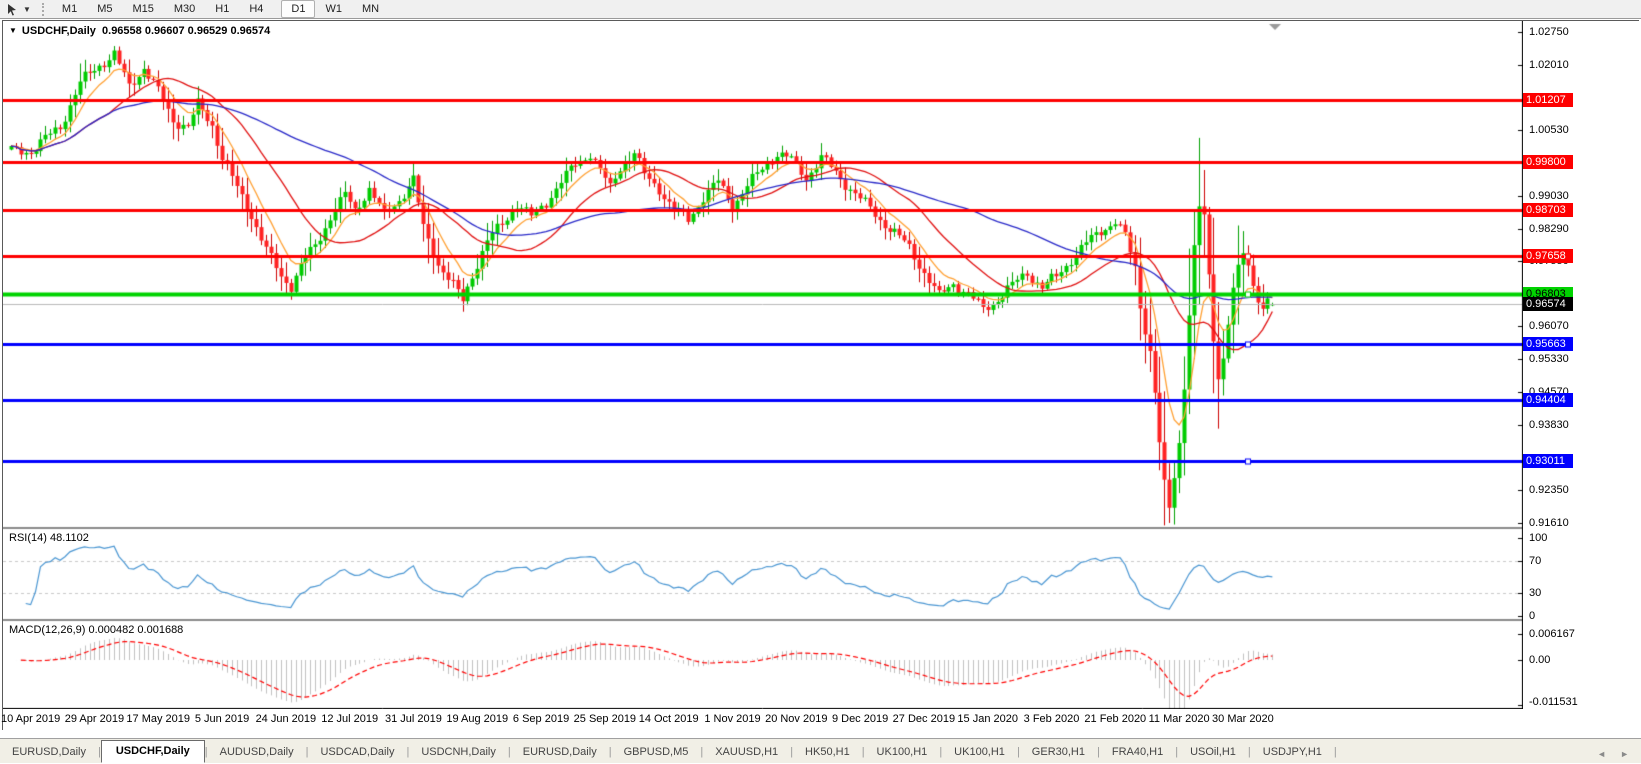  What do you see at coordinates (1548, 344) in the screenshot?
I see `price-level-tag: 0.95663` at bounding box center [1548, 344].